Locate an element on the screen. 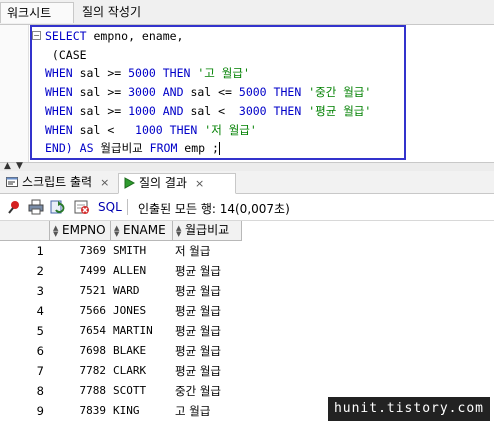 The width and height of the screenshot is (494, 424). row-number-header is located at coordinates (25, 231).